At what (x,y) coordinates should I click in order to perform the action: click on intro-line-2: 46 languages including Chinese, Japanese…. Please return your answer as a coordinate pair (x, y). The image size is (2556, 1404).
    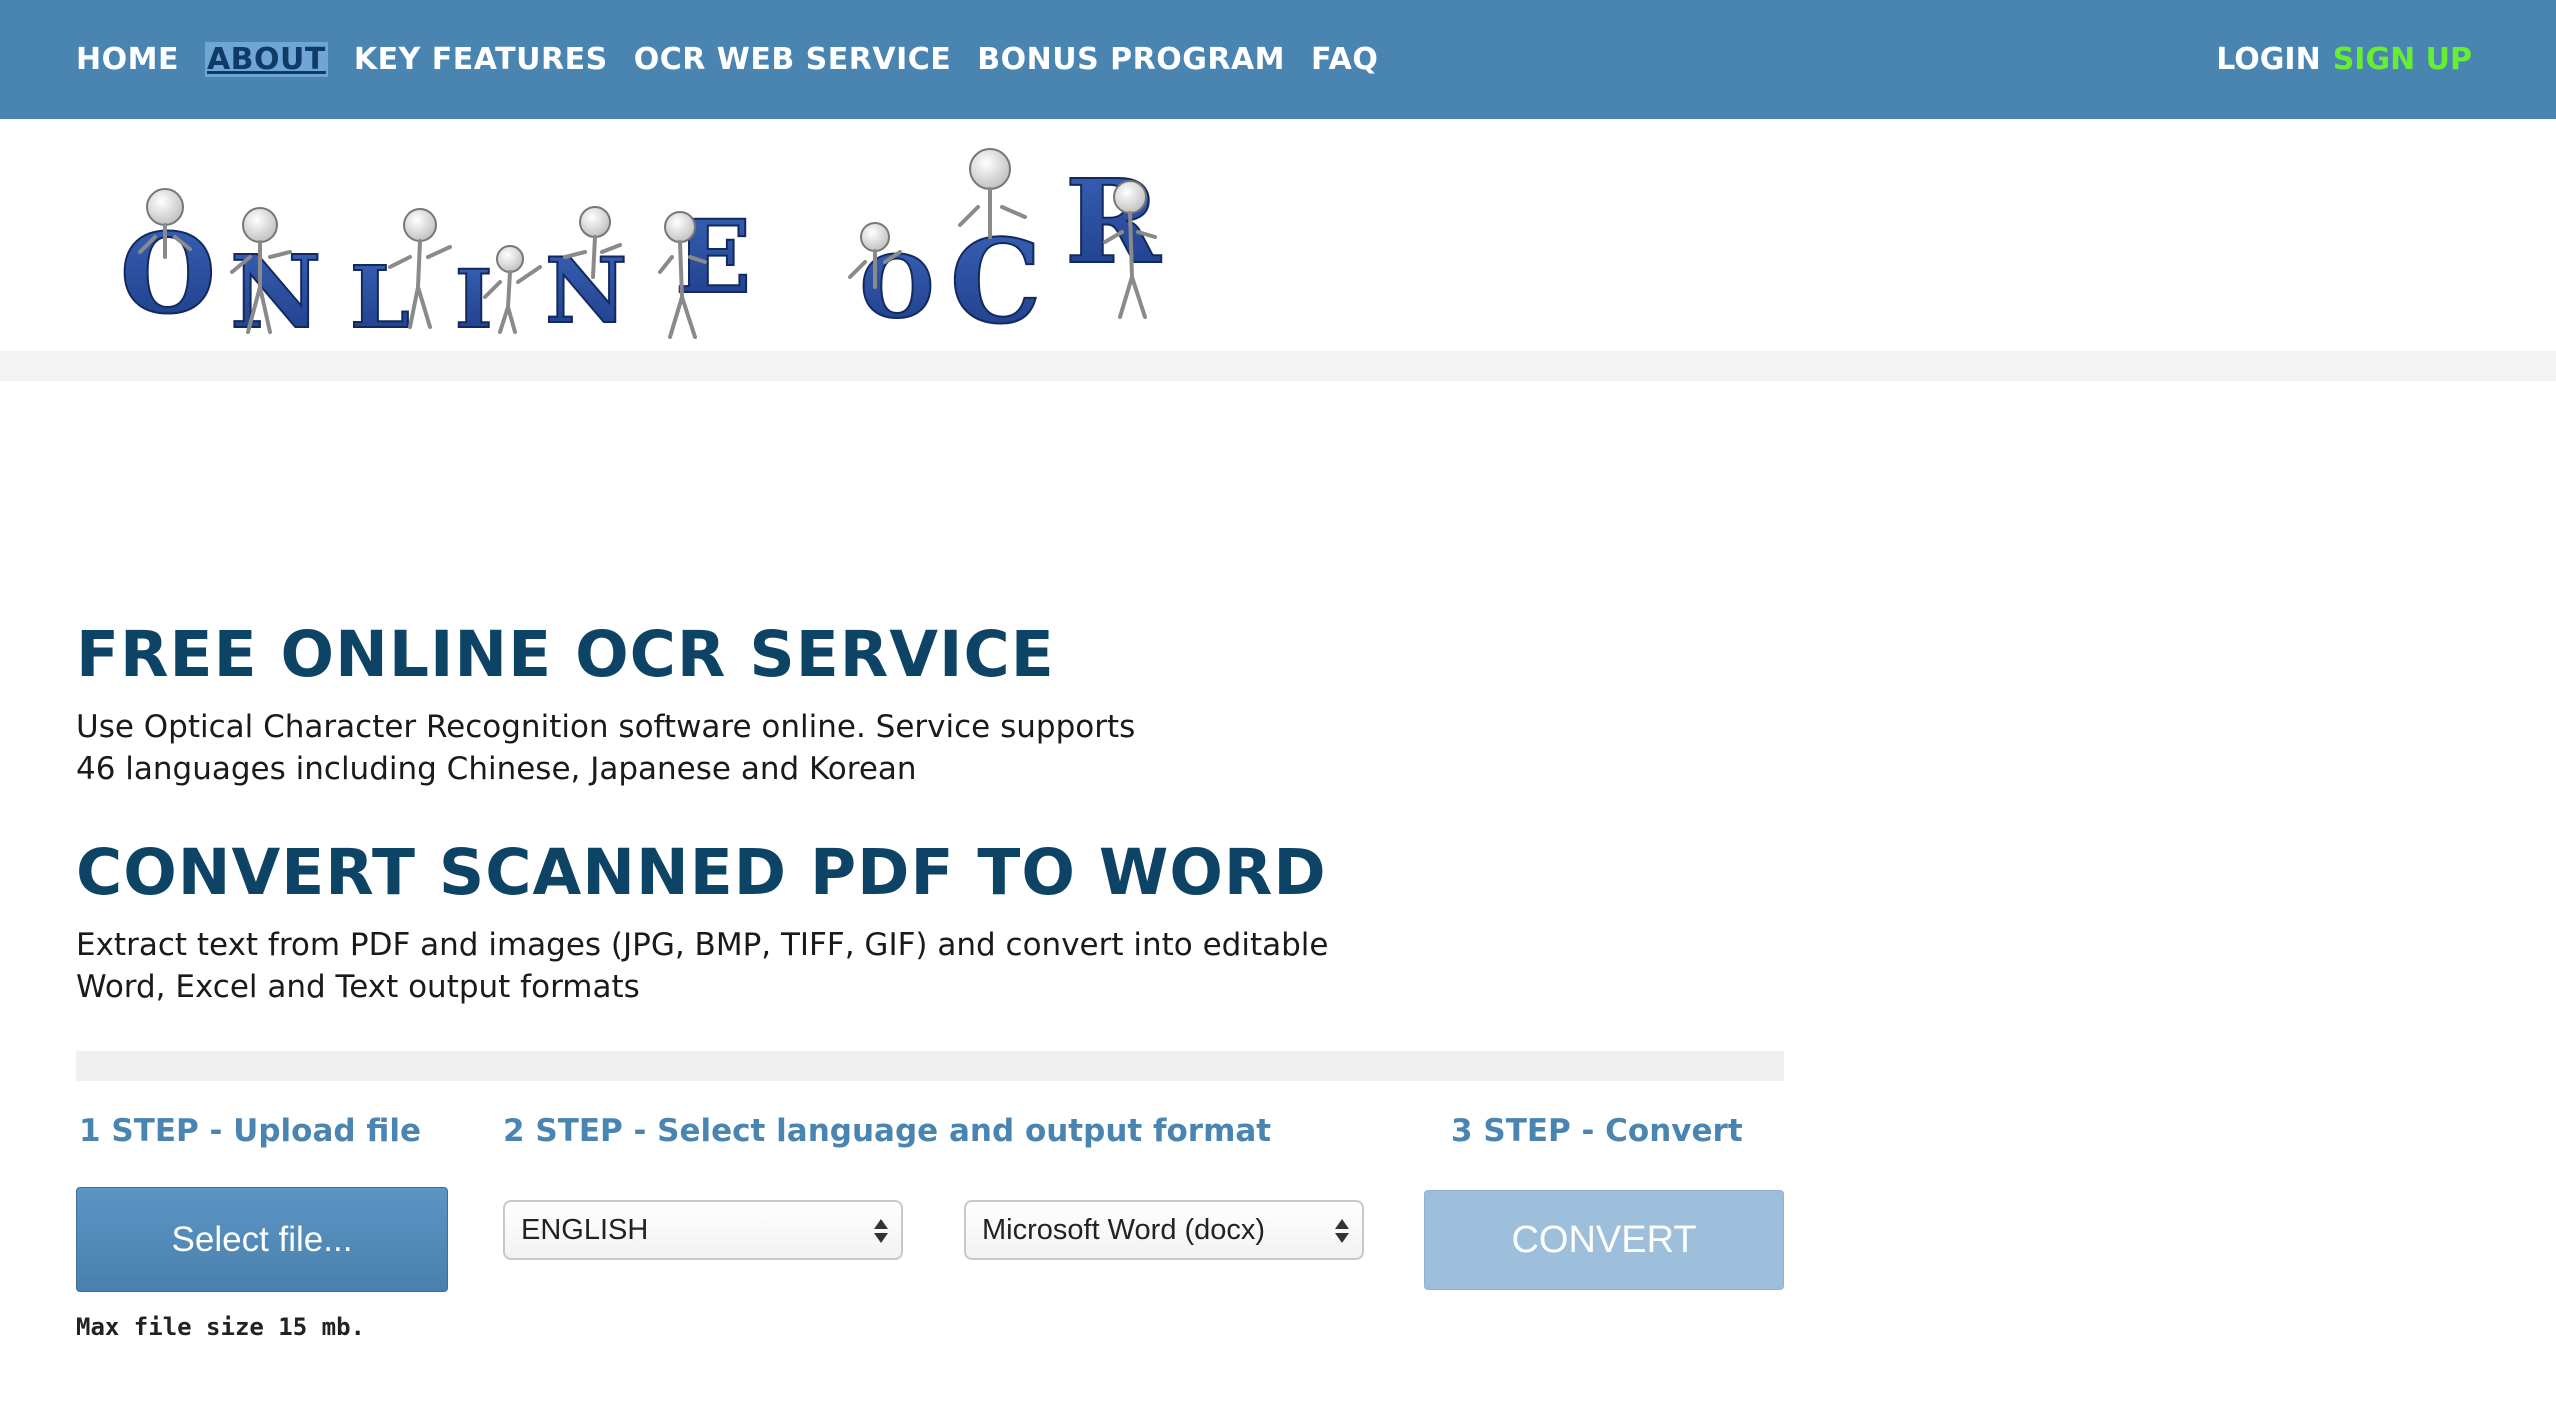
    Looking at the image, I should click on (496, 769).